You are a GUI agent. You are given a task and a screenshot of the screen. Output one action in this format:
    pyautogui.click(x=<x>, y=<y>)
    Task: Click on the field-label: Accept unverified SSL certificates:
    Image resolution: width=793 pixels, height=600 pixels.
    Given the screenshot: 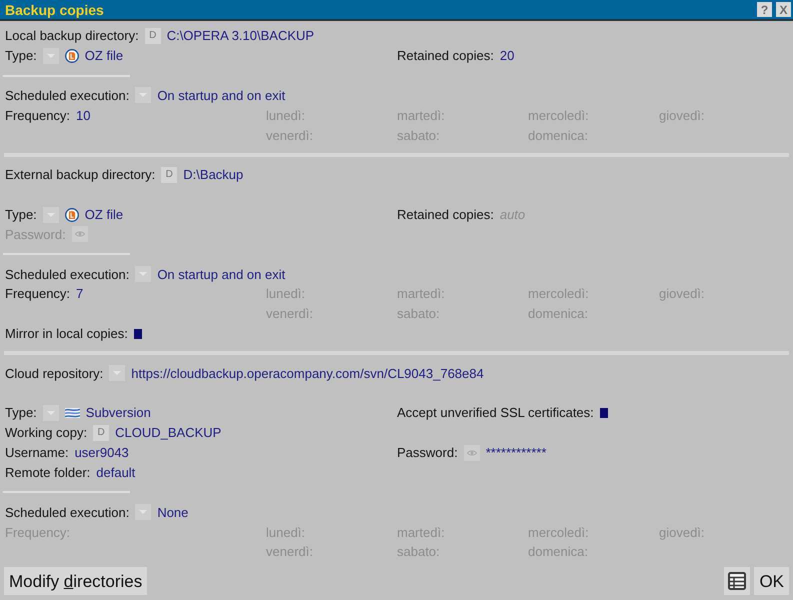 What is the action you would take?
    pyautogui.click(x=495, y=413)
    